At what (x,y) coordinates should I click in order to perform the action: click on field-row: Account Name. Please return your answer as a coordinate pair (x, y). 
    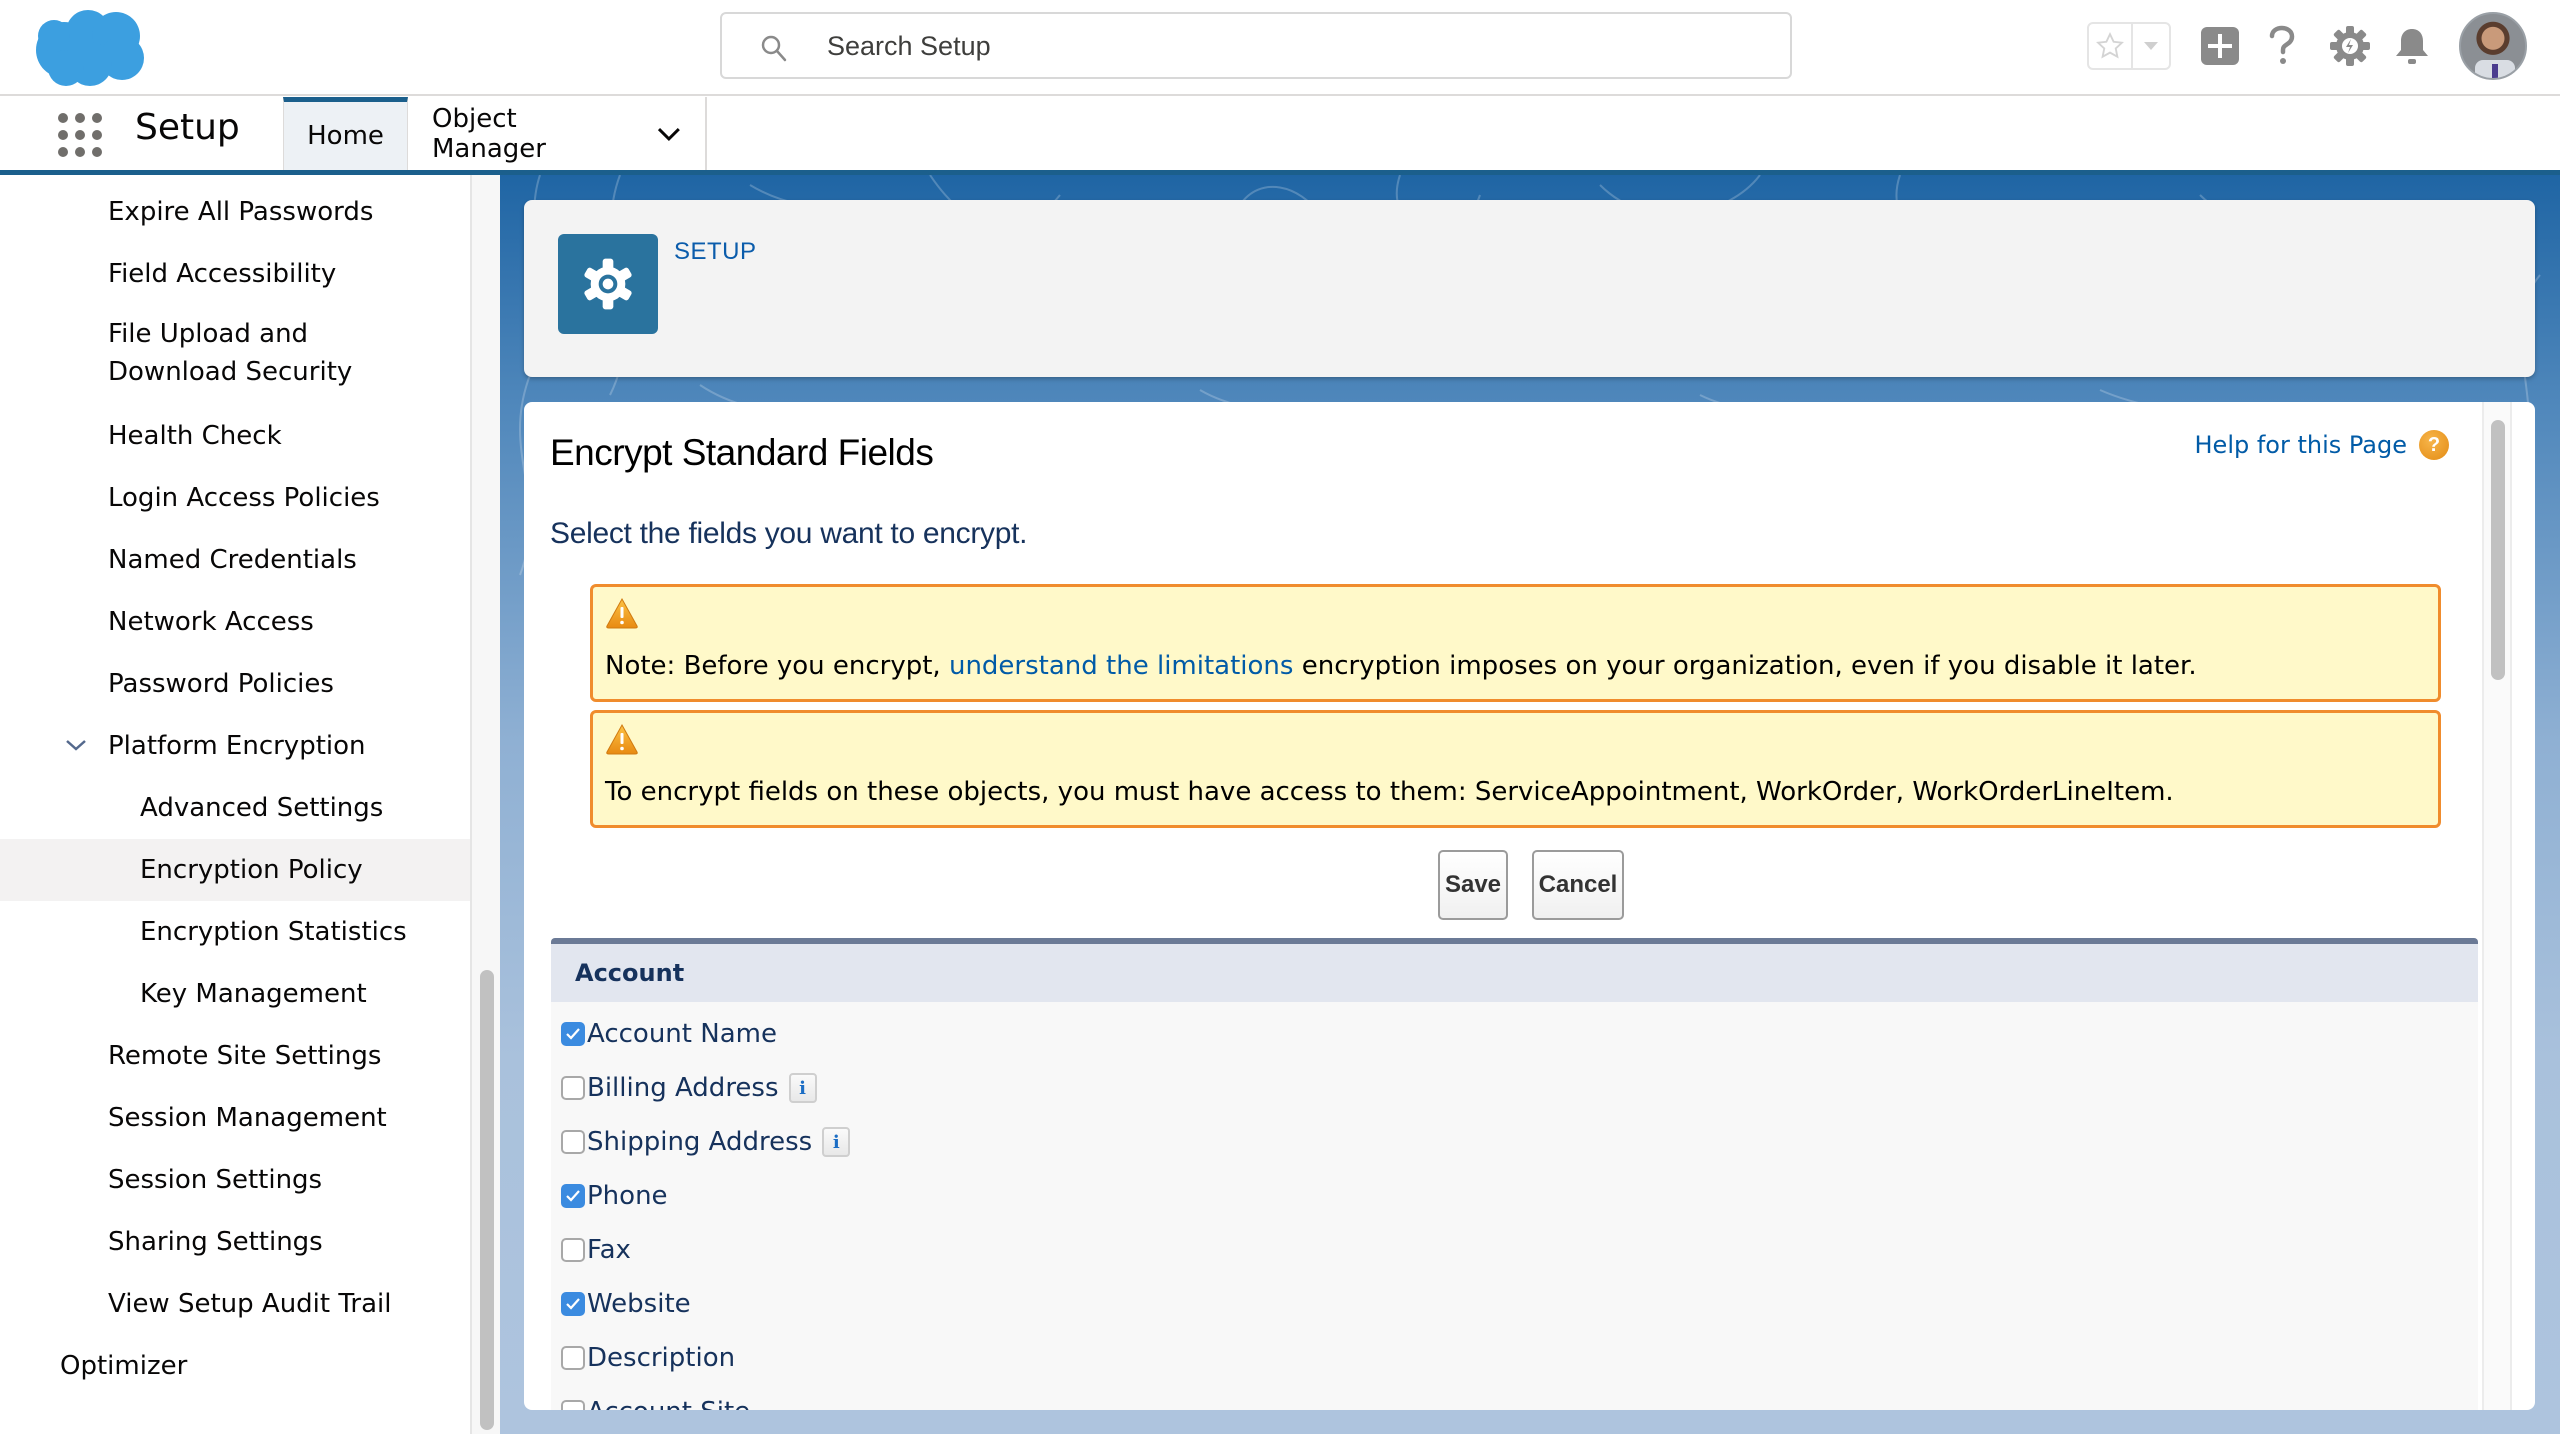
    Looking at the image, I should click on (669, 1034).